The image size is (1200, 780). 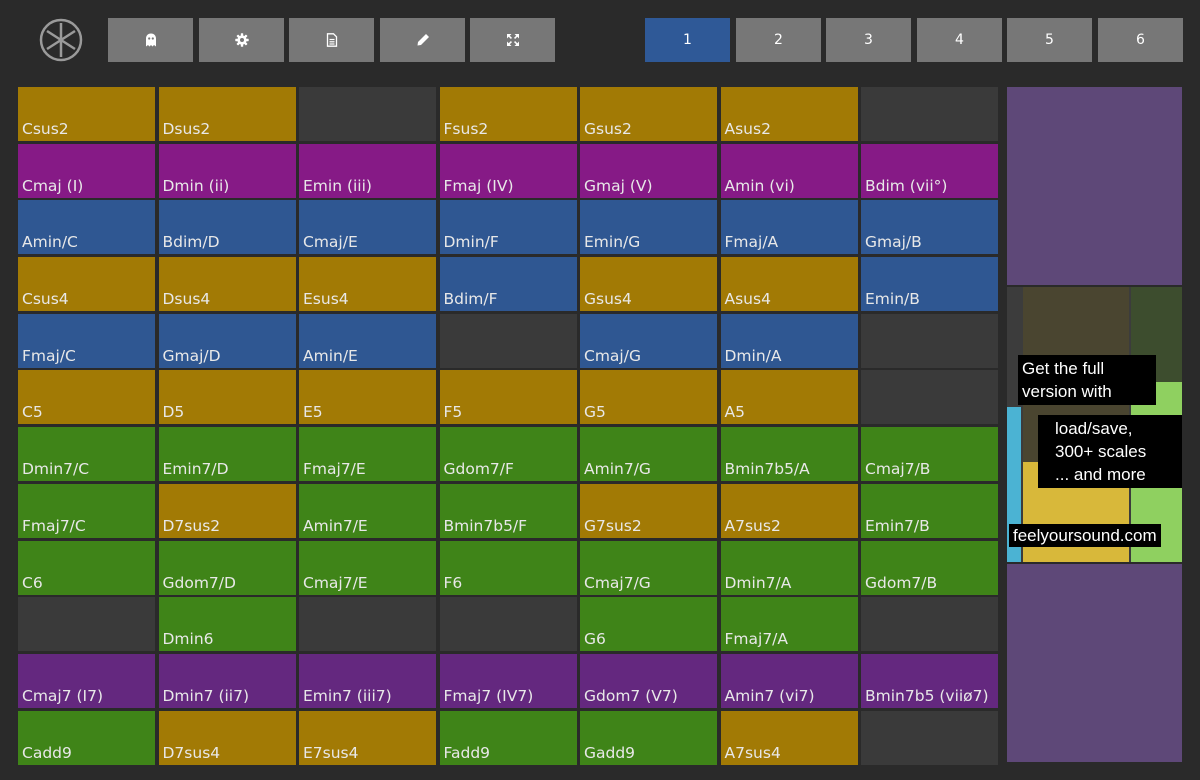 I want to click on ad-line-2: version with, so click(x=1067, y=391).